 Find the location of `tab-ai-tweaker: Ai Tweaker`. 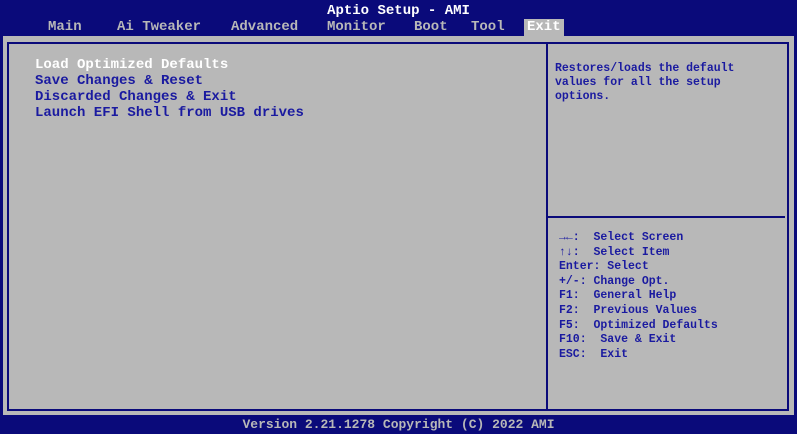

tab-ai-tweaker: Ai Tweaker is located at coordinates (159, 27).